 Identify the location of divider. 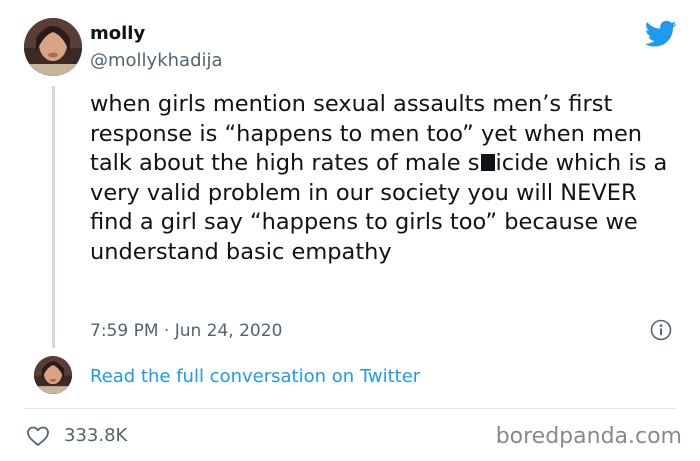
(350, 408).